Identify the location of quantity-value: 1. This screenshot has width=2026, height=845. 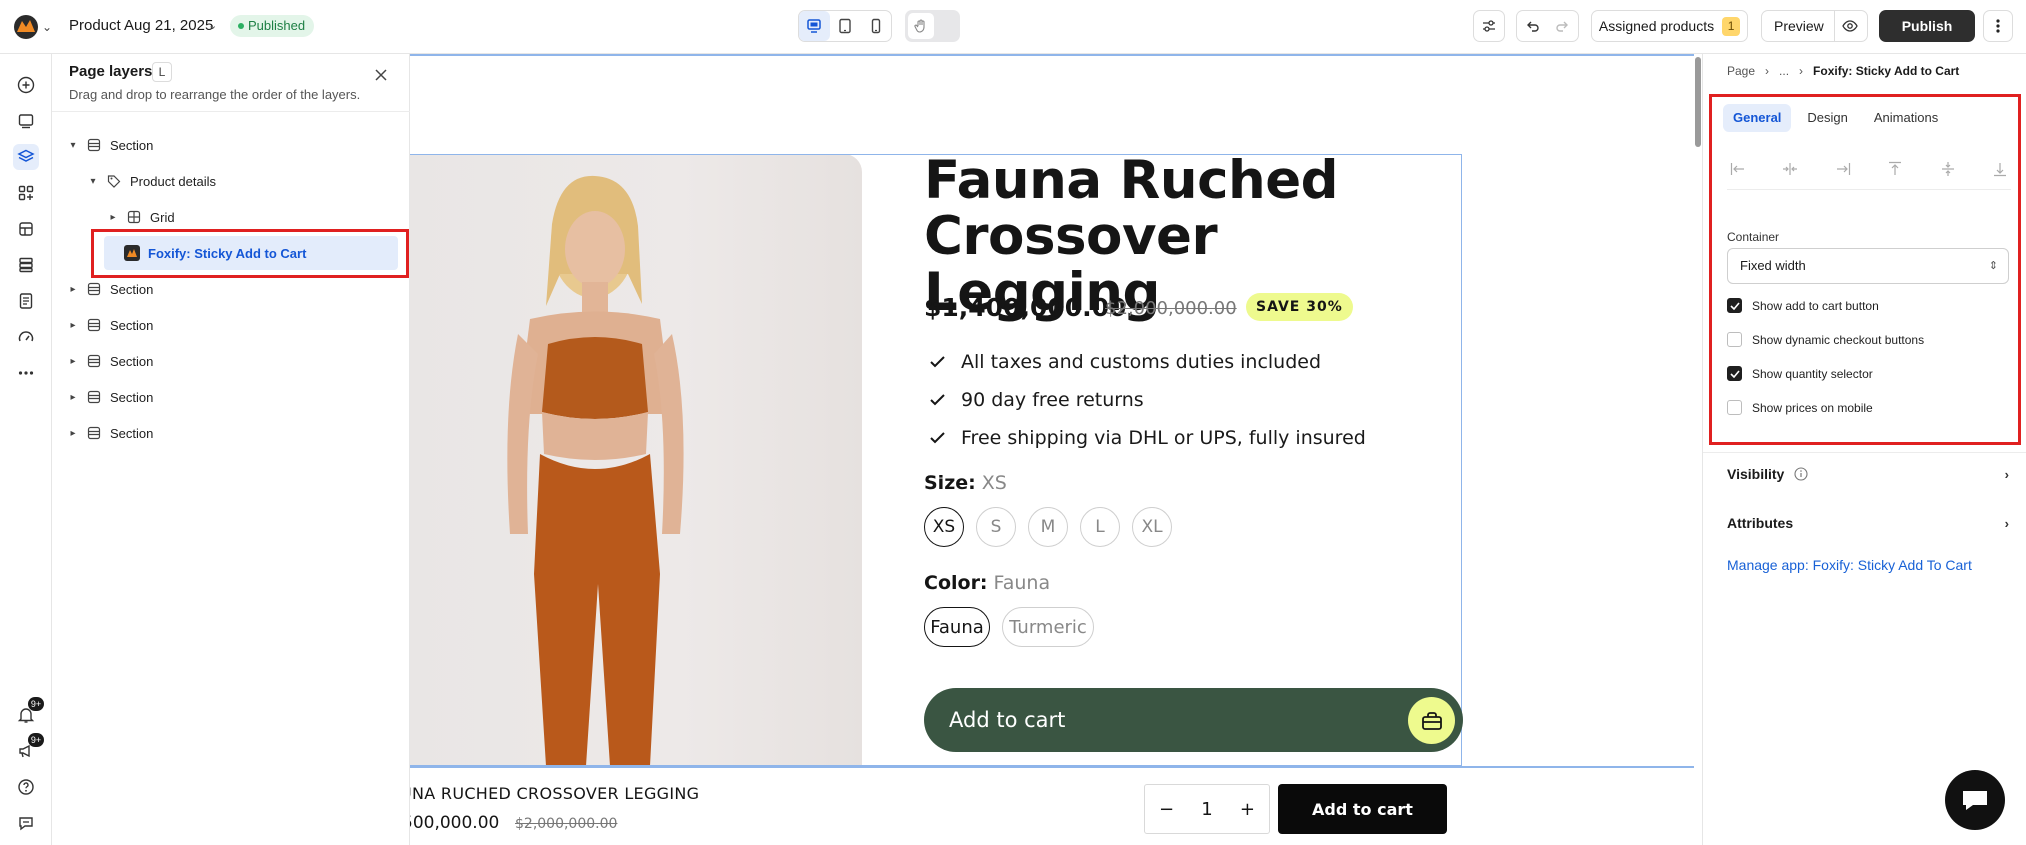
(1206, 809).